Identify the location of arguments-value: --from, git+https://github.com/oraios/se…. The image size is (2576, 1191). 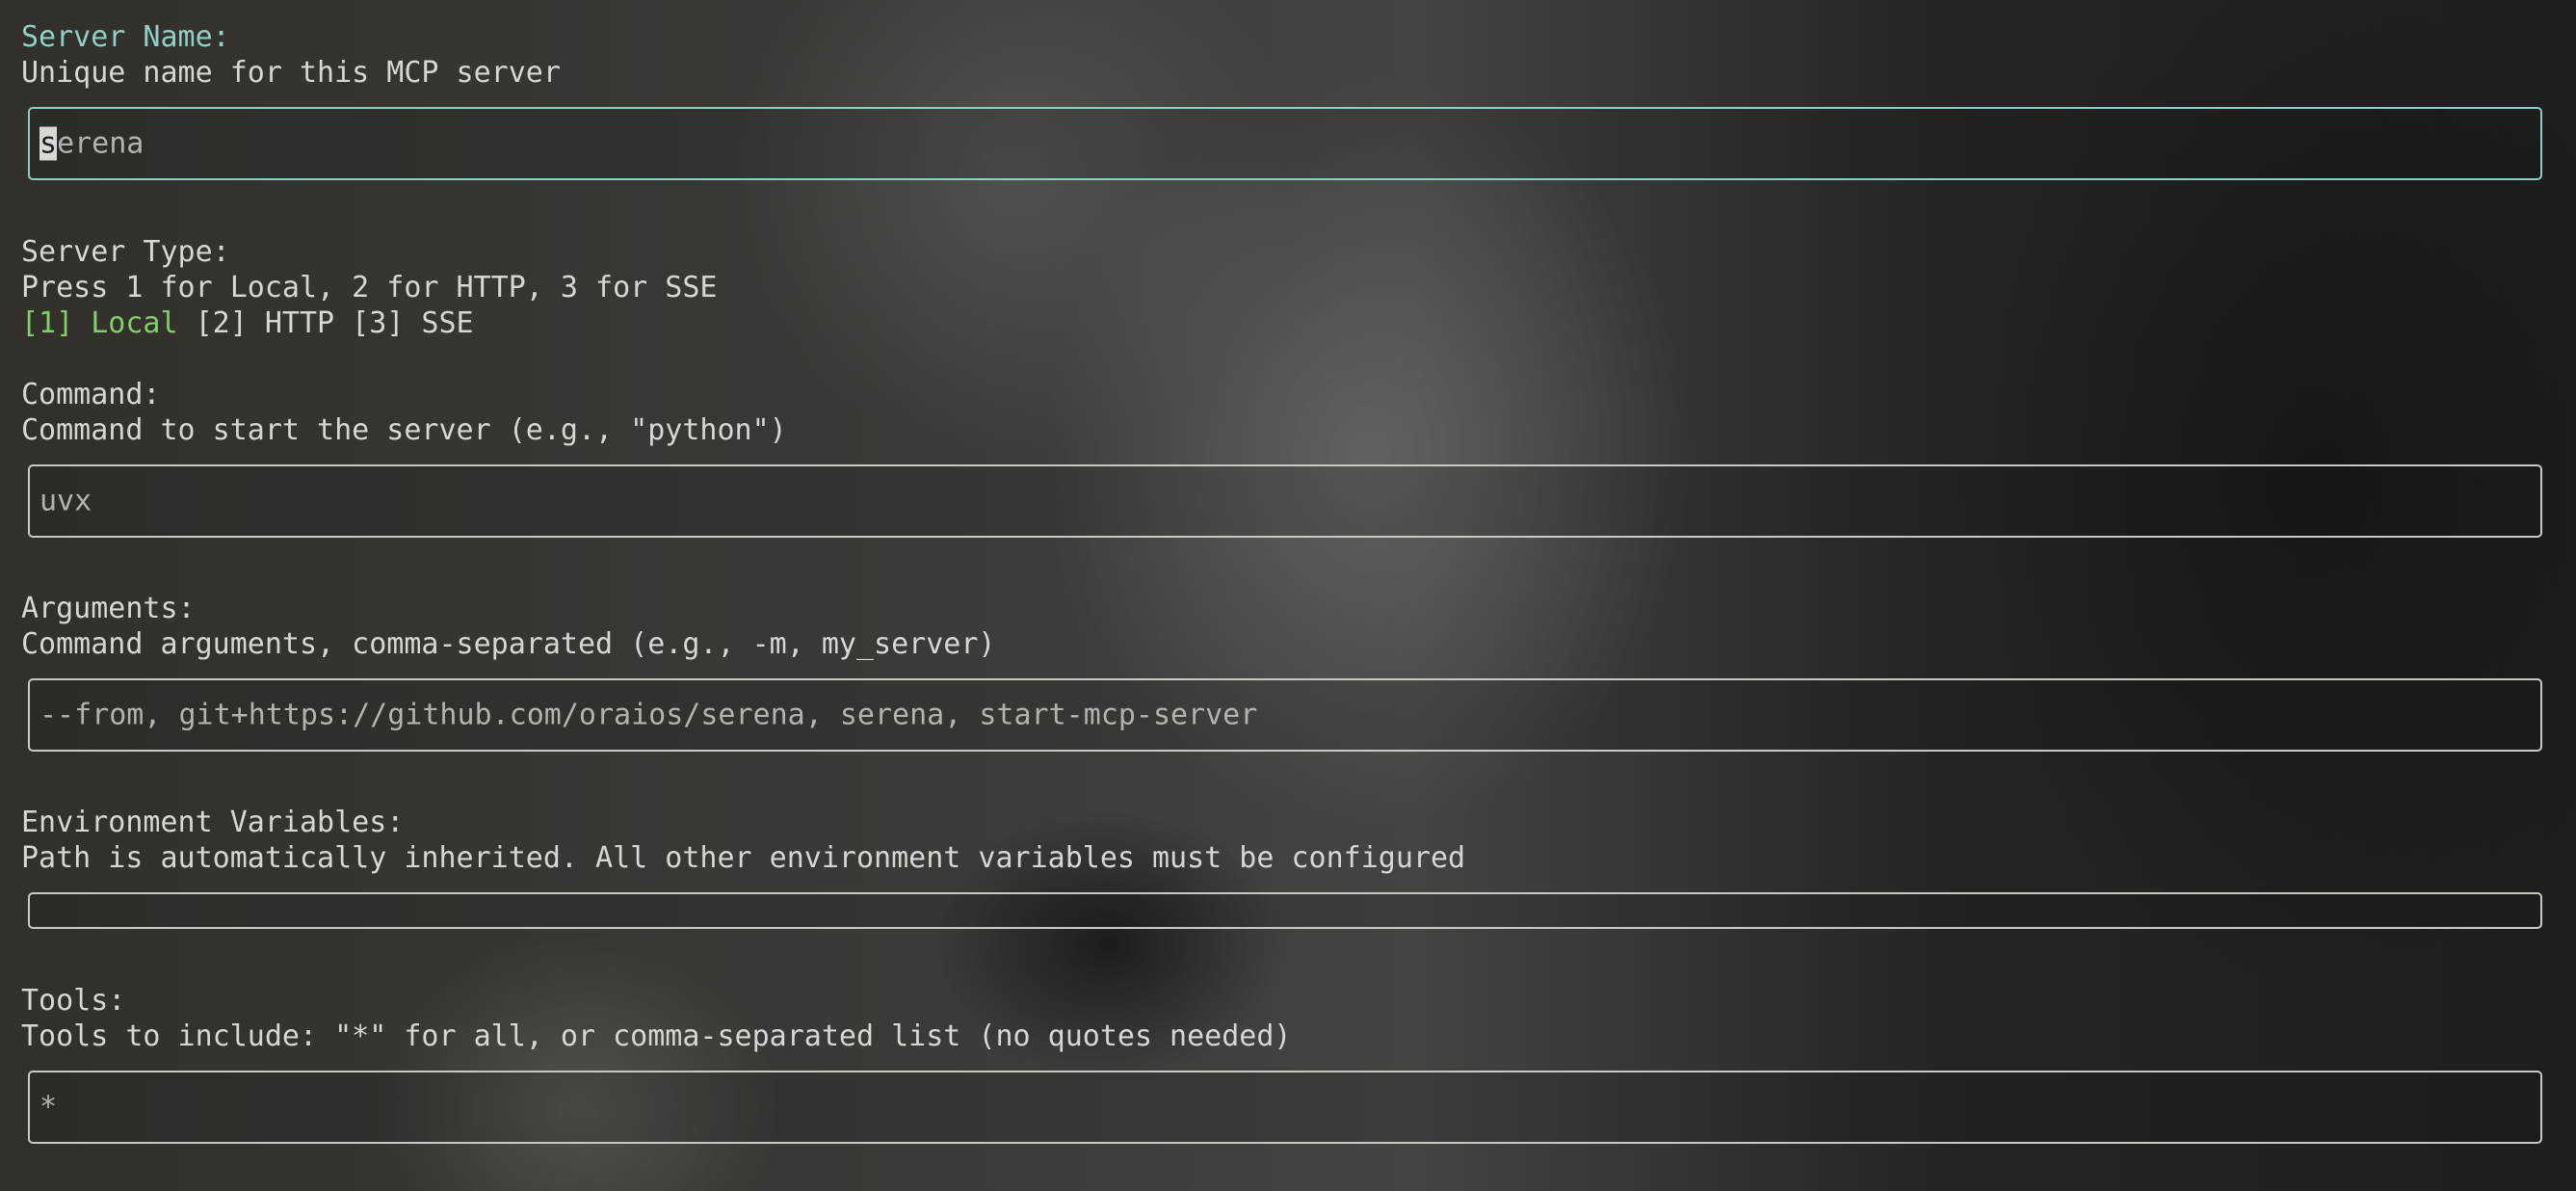
(649, 715).